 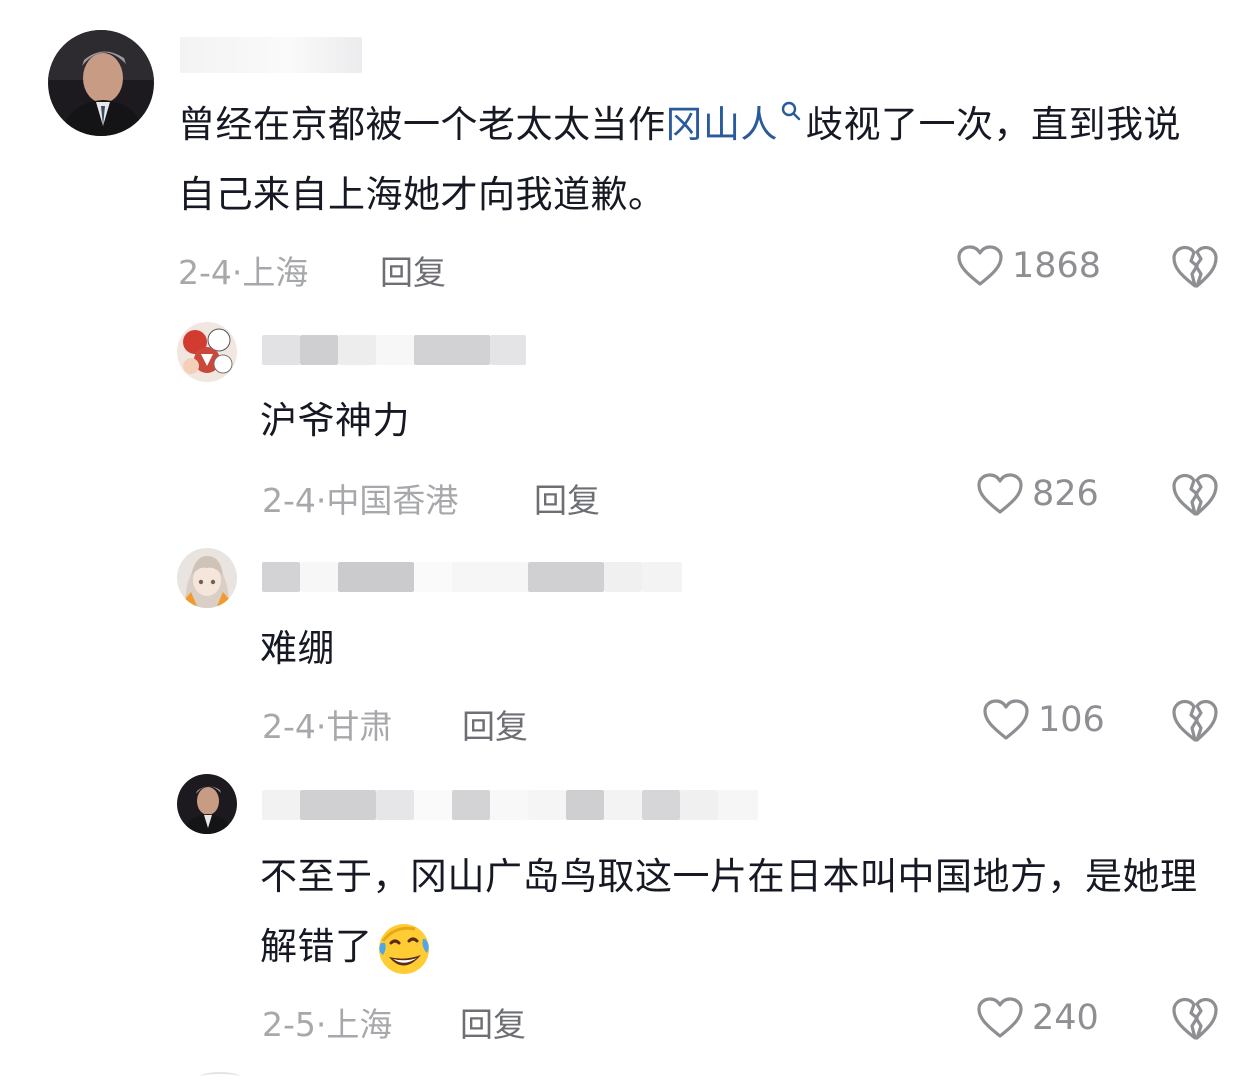 I want to click on rolling-laughing-emoji-icon, so click(x=403, y=948).